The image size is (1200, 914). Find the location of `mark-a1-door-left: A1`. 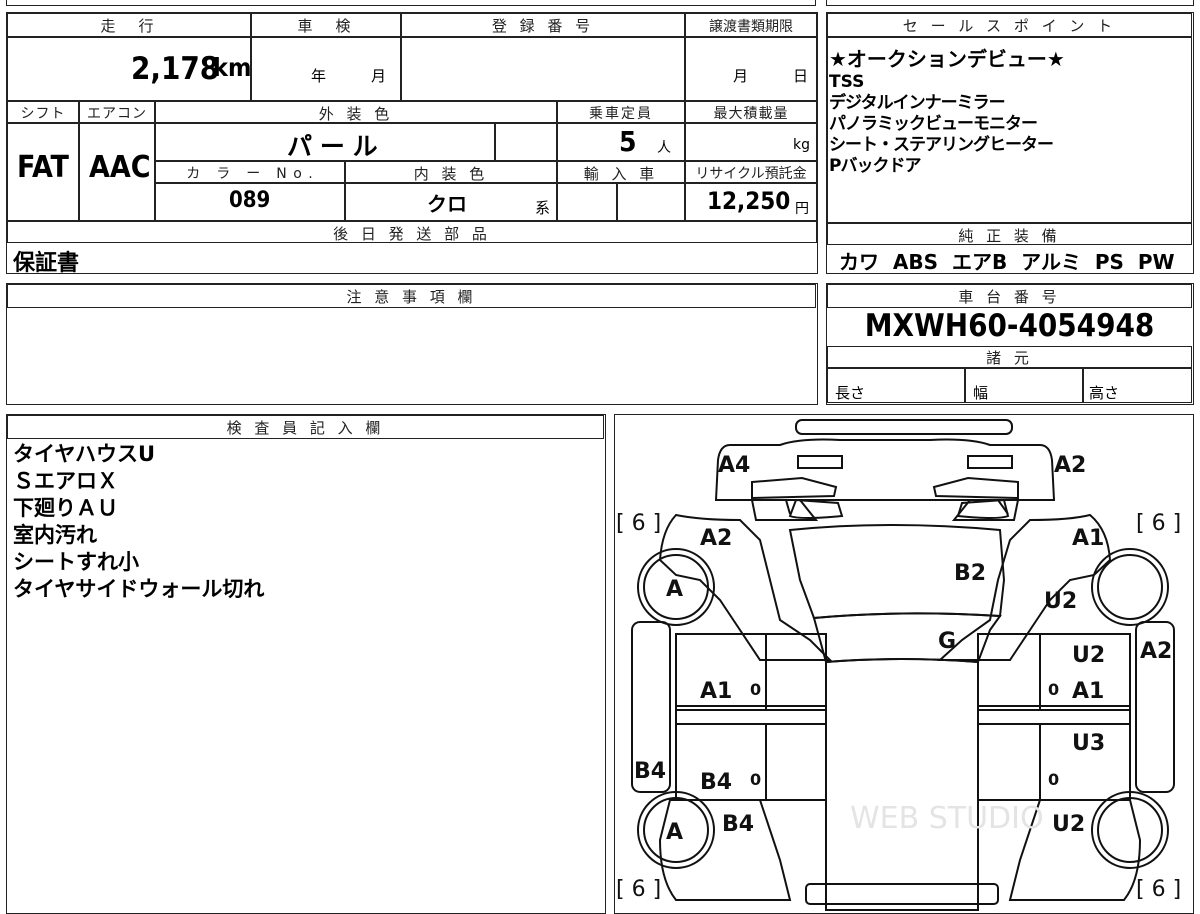

mark-a1-door-left: A1 is located at coordinates (716, 691).